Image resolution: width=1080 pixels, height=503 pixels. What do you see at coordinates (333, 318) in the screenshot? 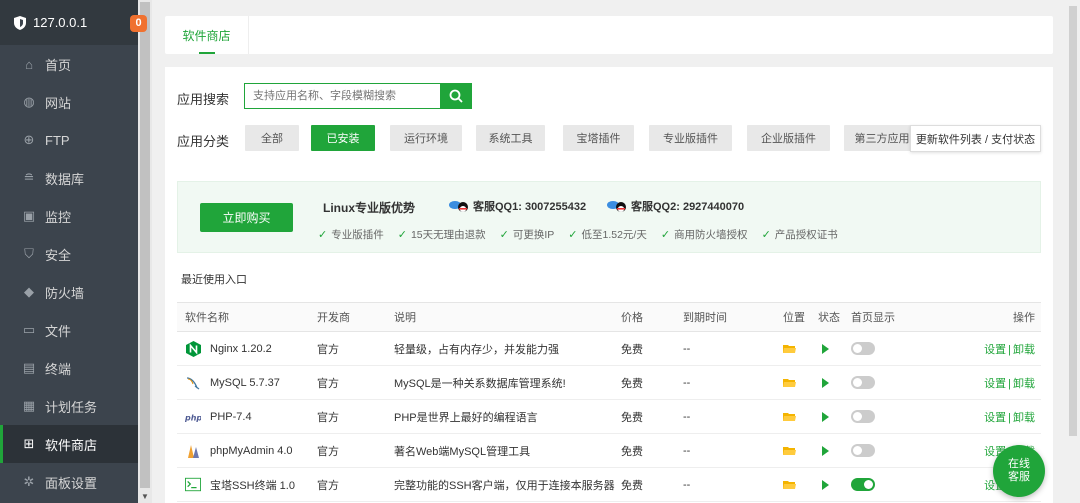
I see `col-vendor: 开发商` at bounding box center [333, 318].